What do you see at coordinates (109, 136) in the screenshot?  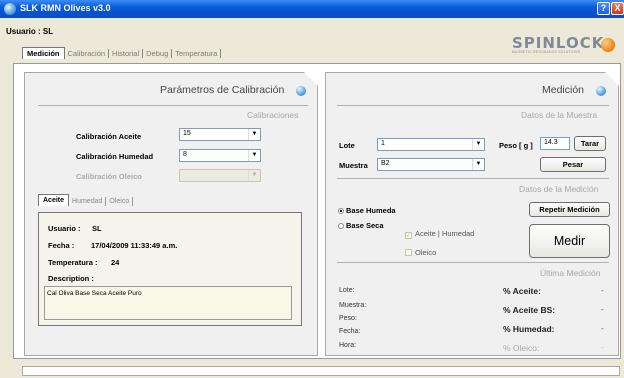 I see `cal-aceite-label: Calibración Aceite` at bounding box center [109, 136].